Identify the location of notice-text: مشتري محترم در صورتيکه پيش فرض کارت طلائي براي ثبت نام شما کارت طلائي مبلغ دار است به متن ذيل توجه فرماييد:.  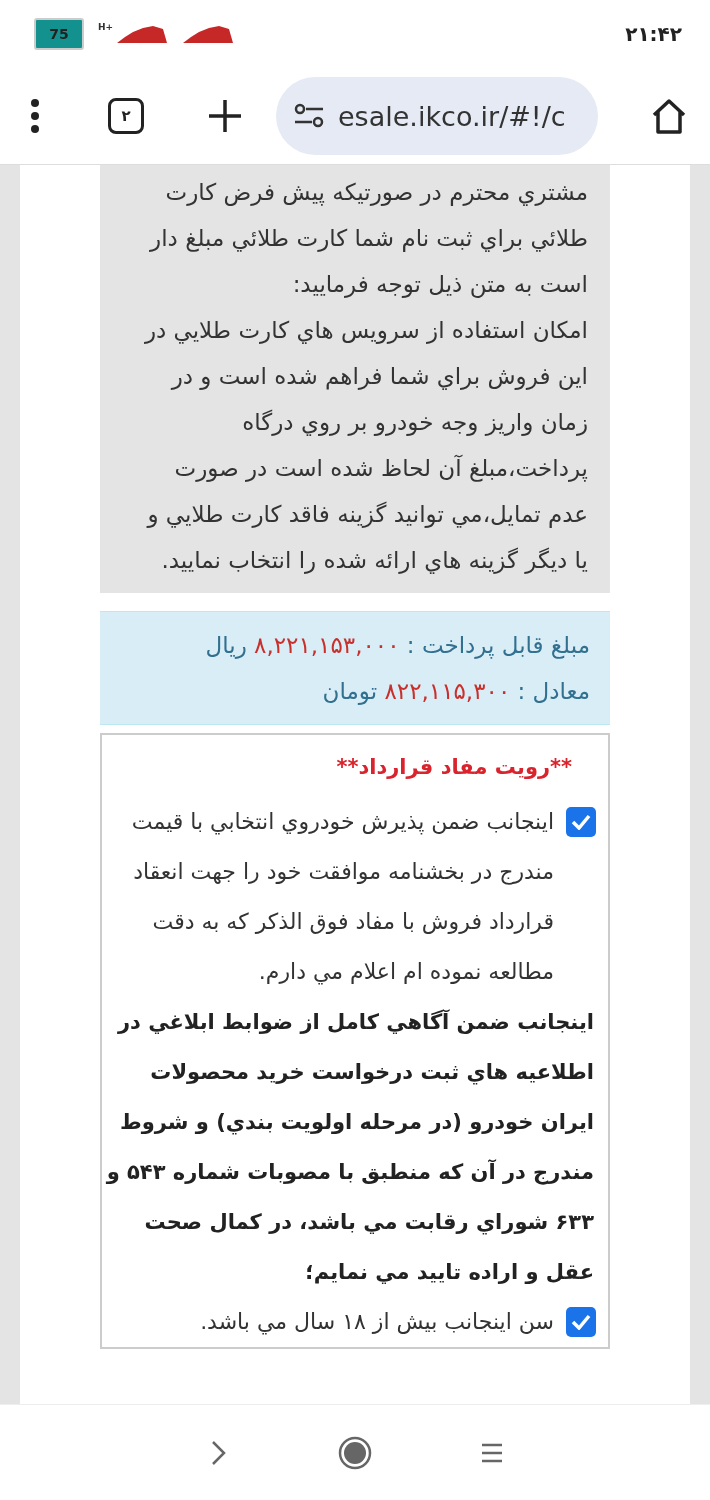
(368, 239).